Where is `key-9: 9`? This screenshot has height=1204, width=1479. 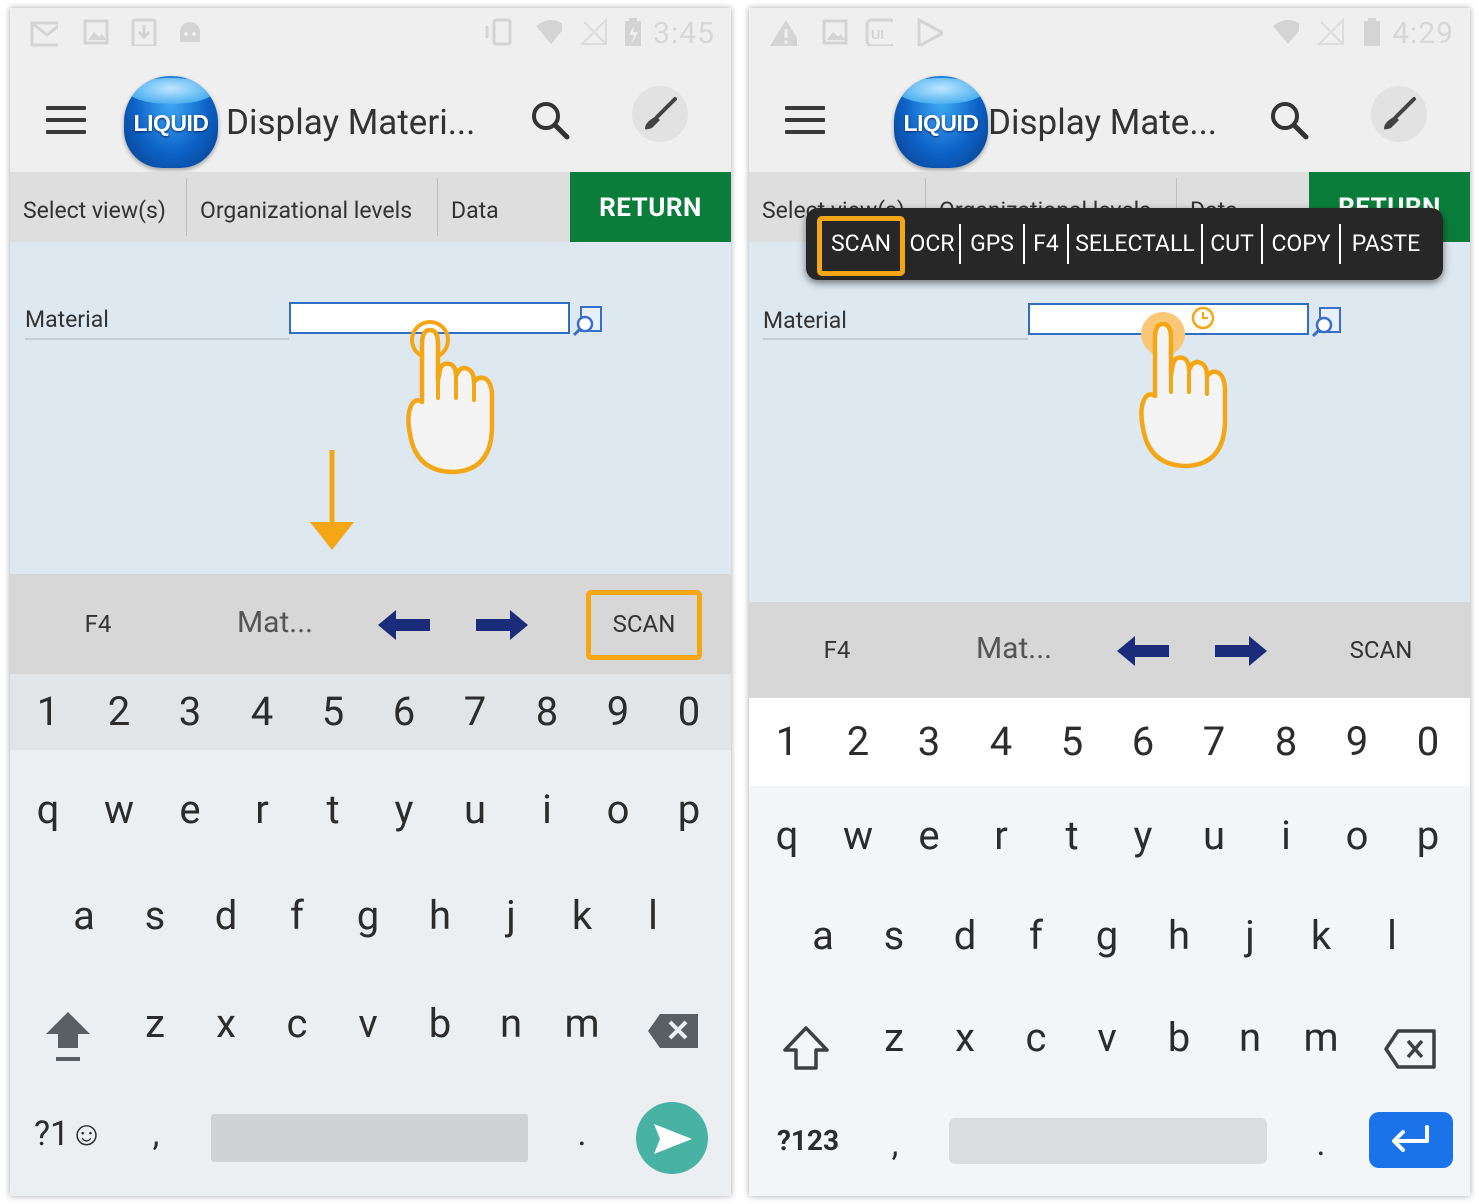 key-9: 9 is located at coordinates (1357, 741).